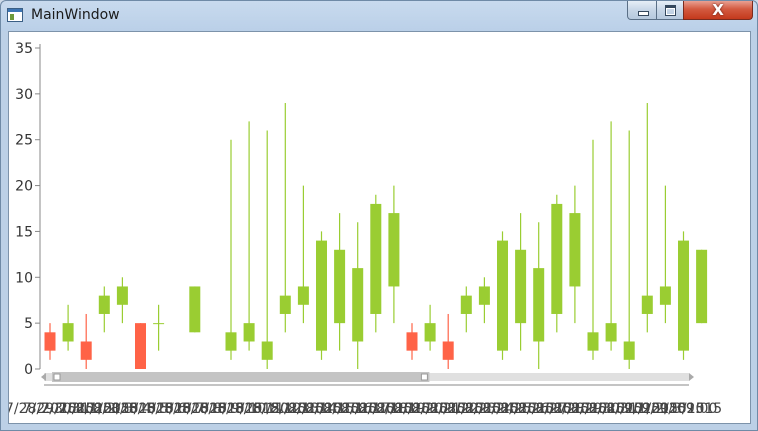 The image size is (758, 431). What do you see at coordinates (28, 324) in the screenshot?
I see `y-tick-label: 5` at bounding box center [28, 324].